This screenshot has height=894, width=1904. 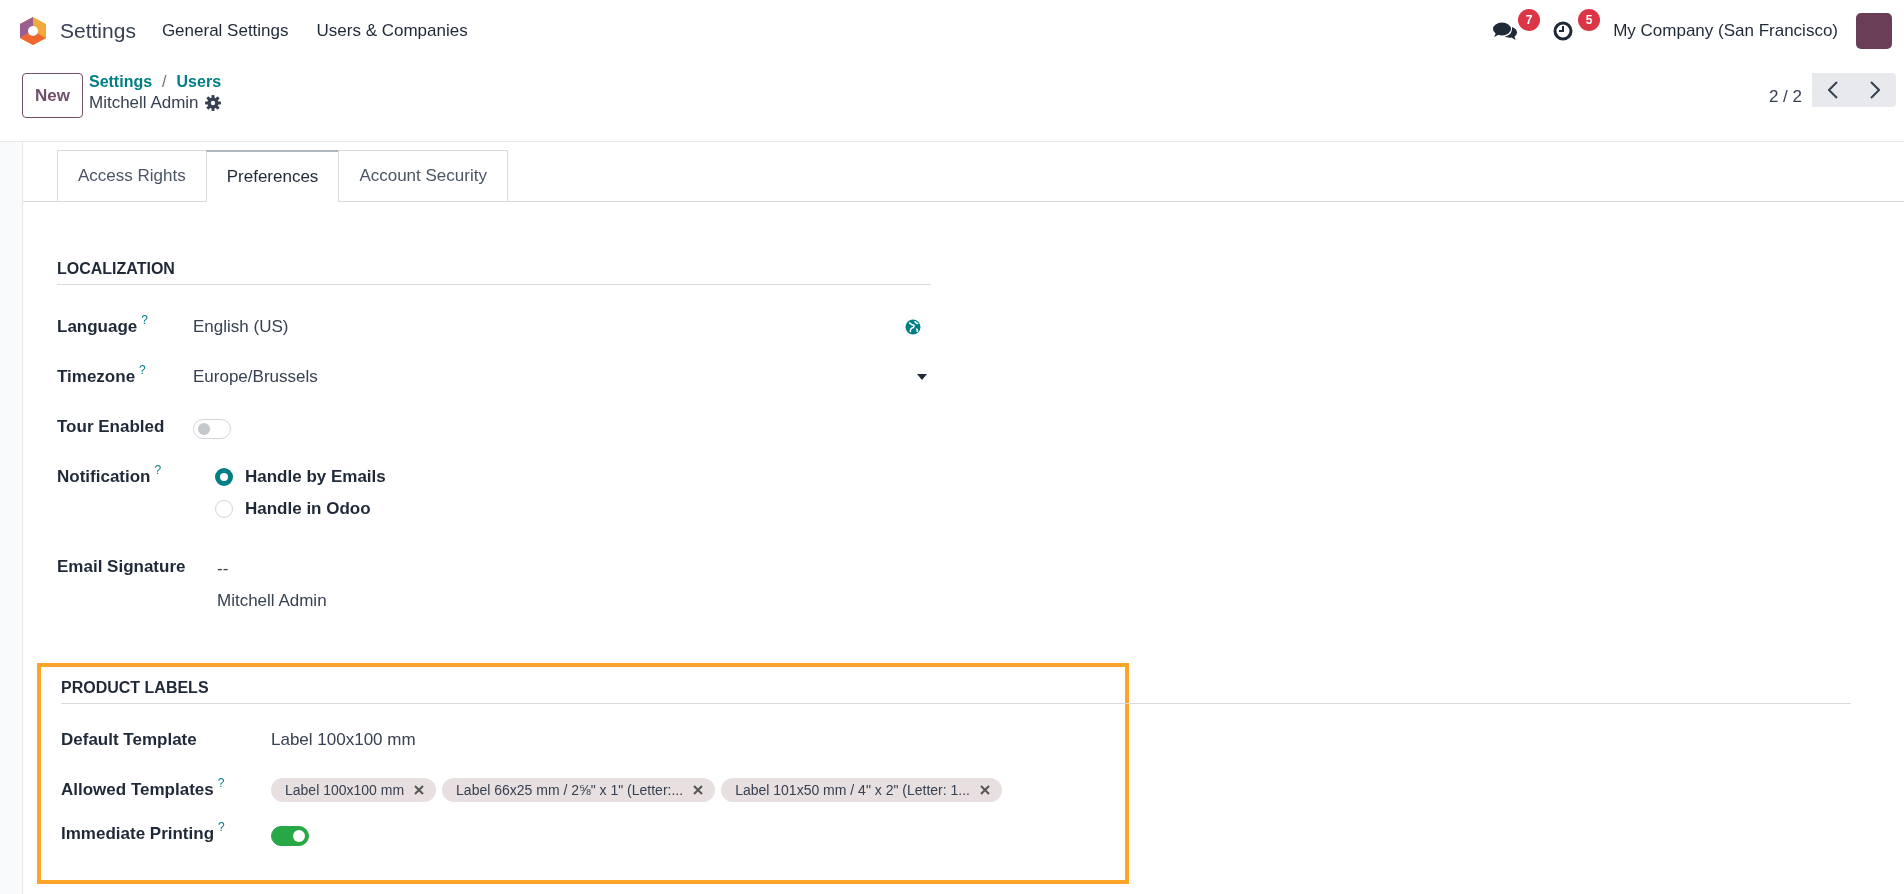 I want to click on field-label: Allowed Templates, so click(x=137, y=789).